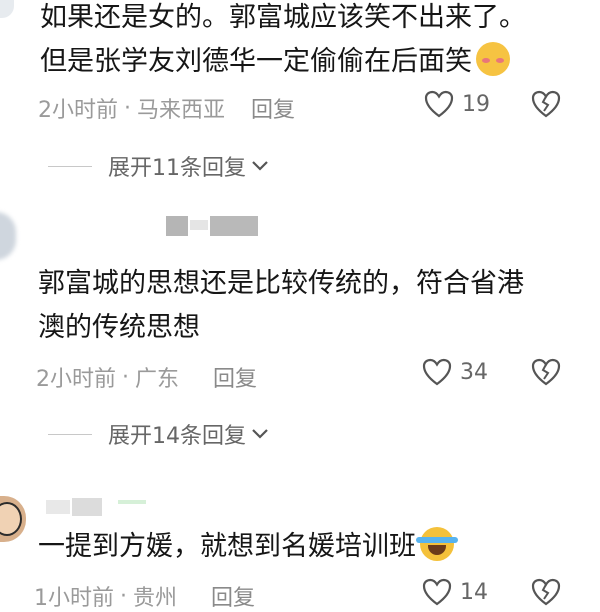  I want to click on comment-line: 一提到方媛，就想到名媛培训班, so click(227, 546).